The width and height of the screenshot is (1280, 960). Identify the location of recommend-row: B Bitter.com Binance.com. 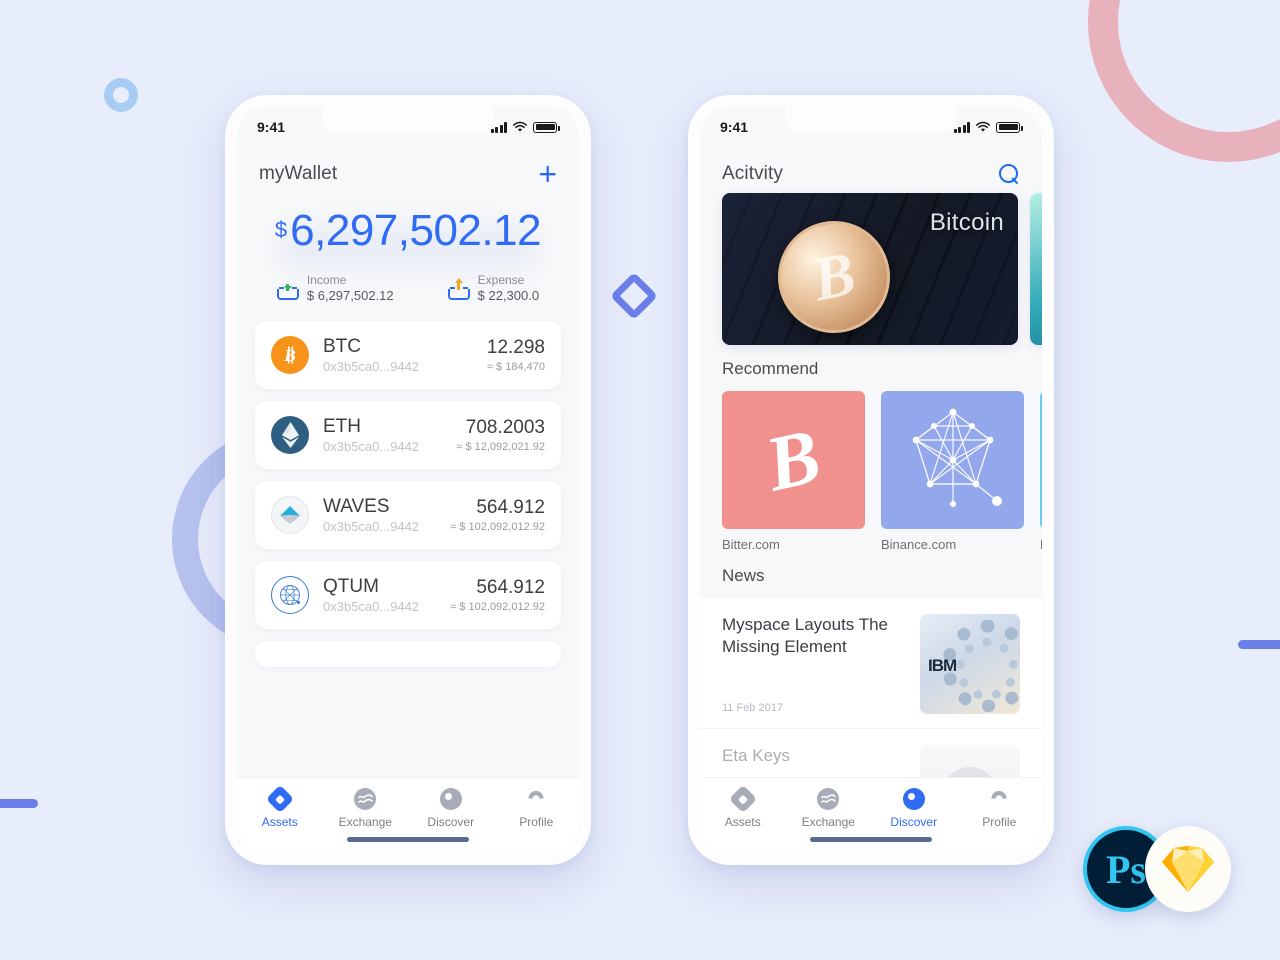
(871, 471).